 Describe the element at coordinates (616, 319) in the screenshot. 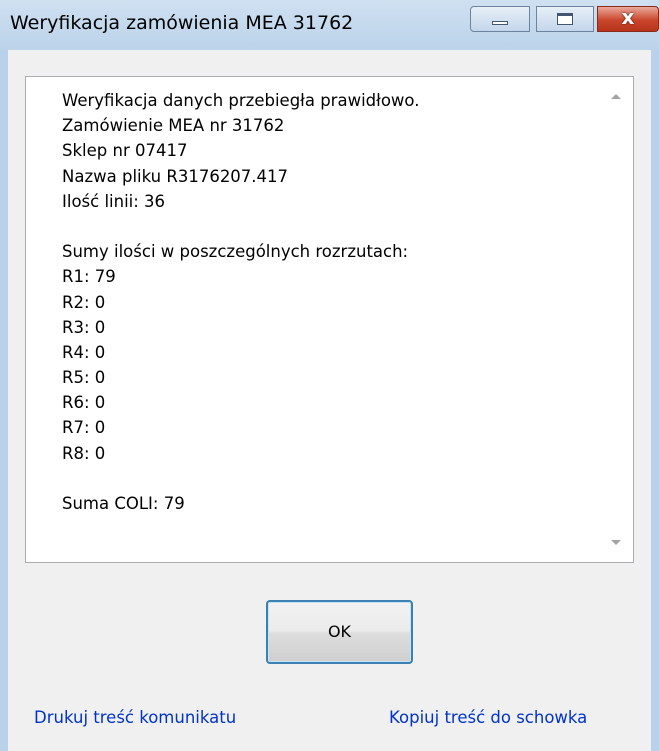

I see `vertical-scrollbar` at that location.